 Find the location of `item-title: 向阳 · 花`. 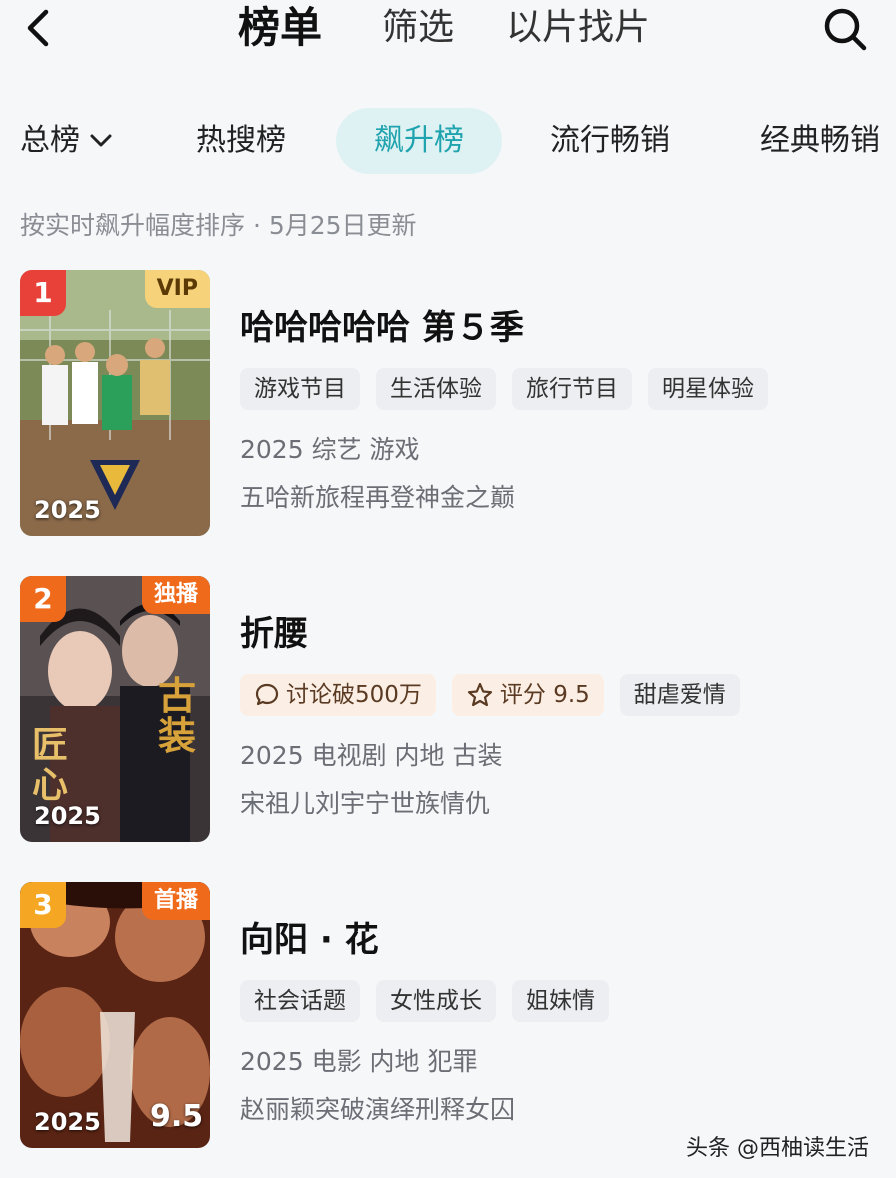

item-title: 向阳 · 花 is located at coordinates (309, 936).